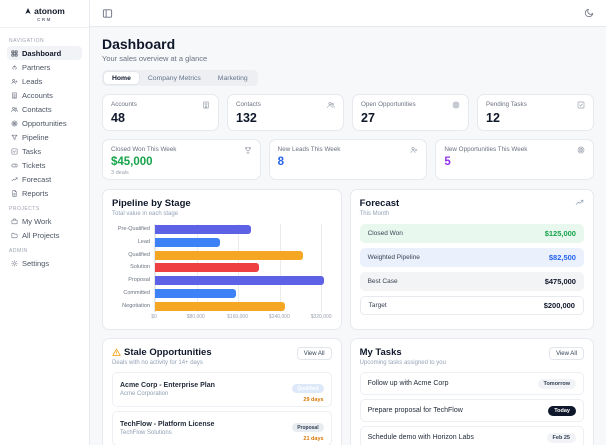 Image resolution: width=606 pixels, height=445 pixels. What do you see at coordinates (35, 193) in the screenshot?
I see `nav-item-label: Reports` at bounding box center [35, 193].